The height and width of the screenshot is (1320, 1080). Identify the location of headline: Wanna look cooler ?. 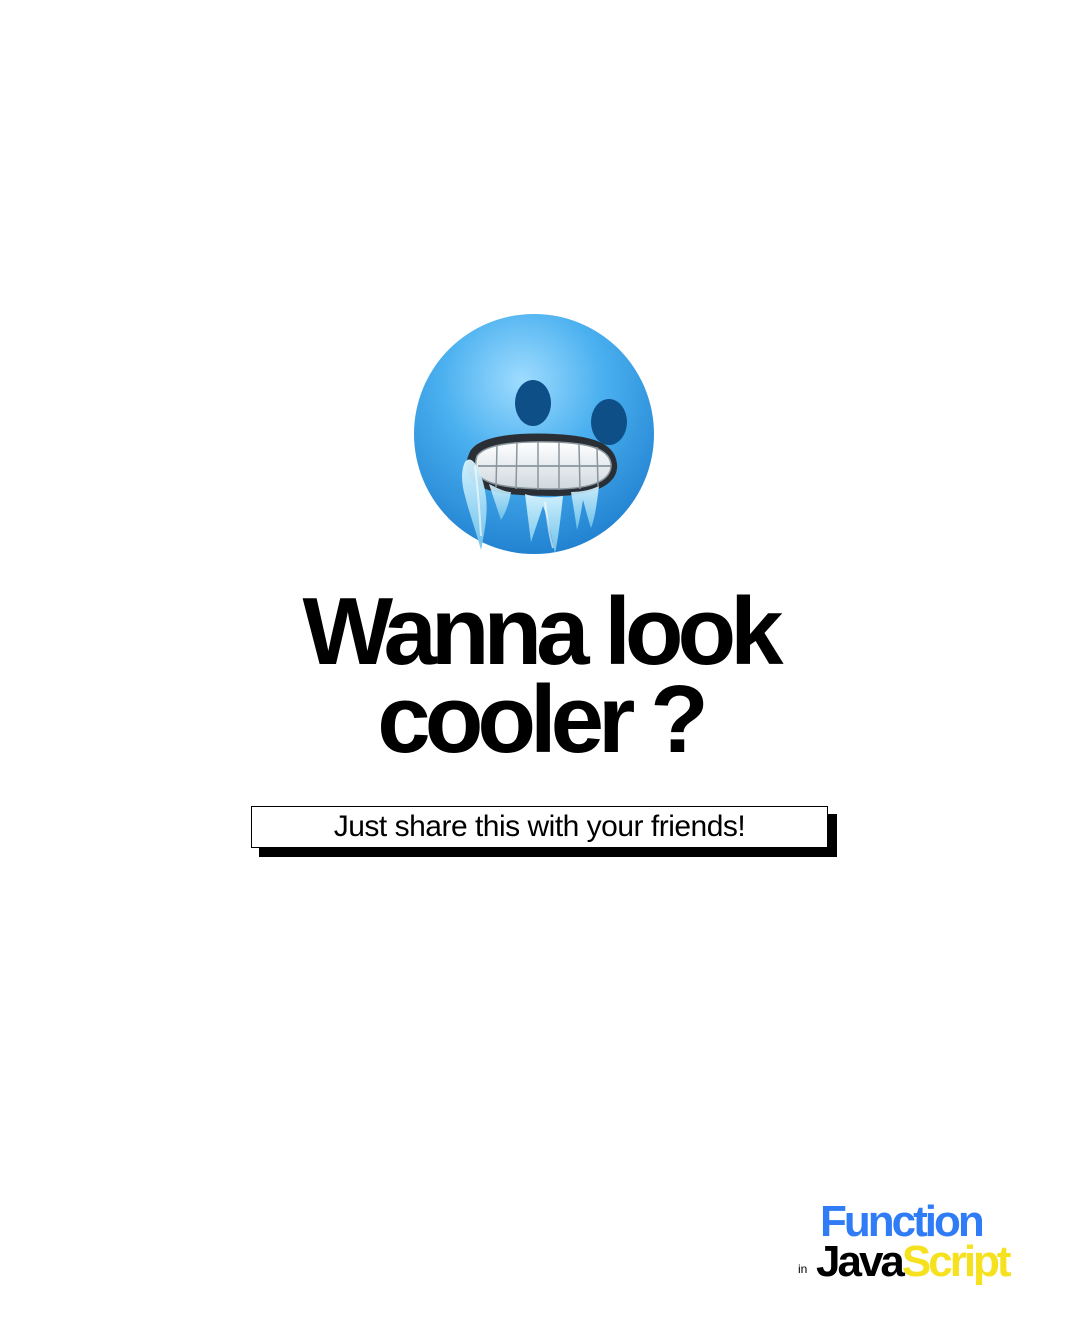
(540, 675).